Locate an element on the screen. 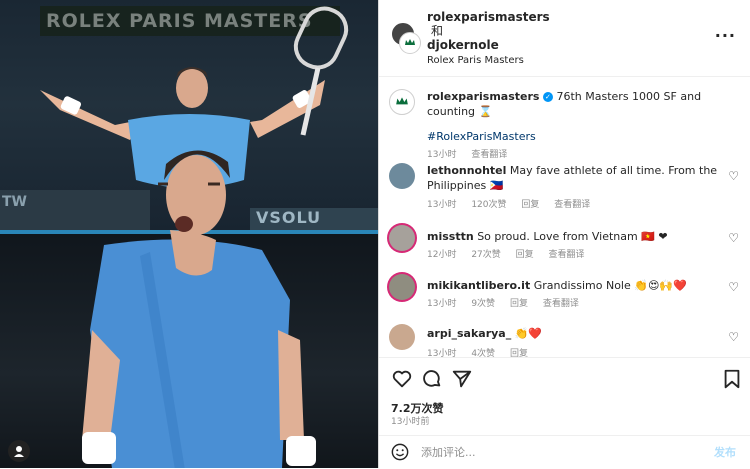 Image resolution: width=750 pixels, height=469 pixels. comment-meta: 12小时 27次赞 回复 查看翻译 is located at coordinates (512, 253).